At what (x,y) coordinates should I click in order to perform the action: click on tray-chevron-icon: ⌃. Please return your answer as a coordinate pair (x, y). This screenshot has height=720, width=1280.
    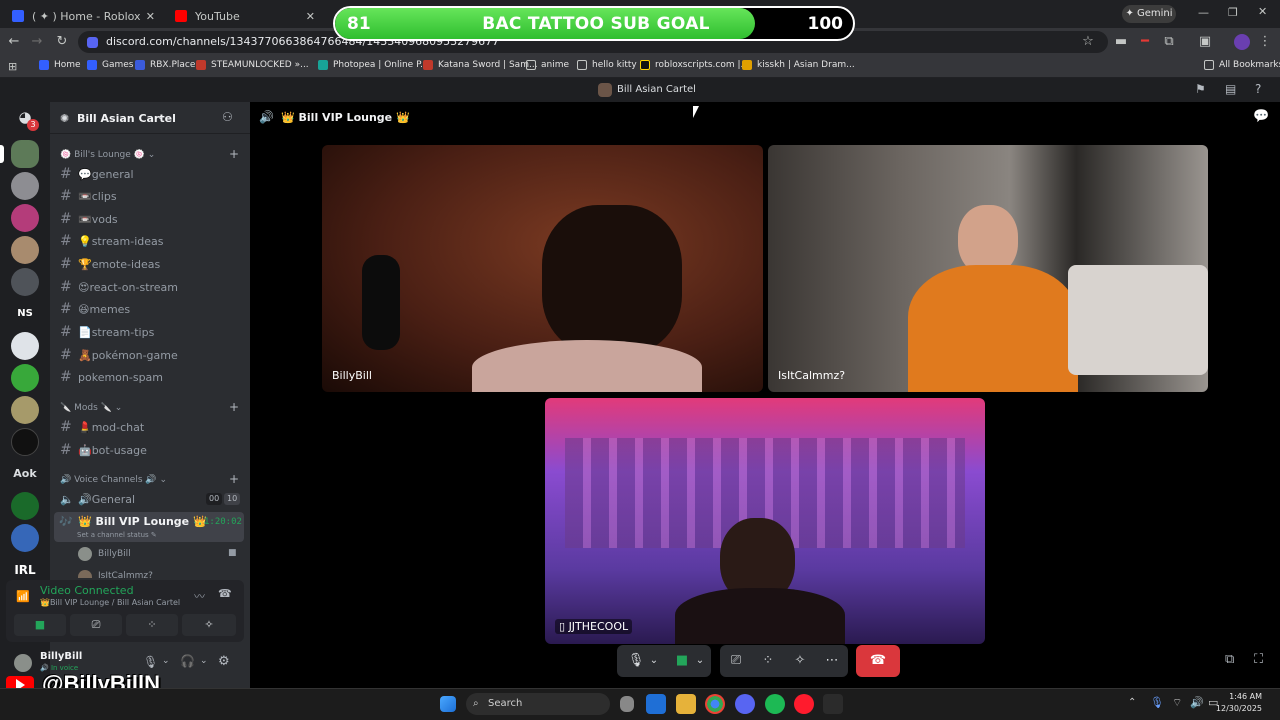
    Looking at the image, I should click on (1132, 702).